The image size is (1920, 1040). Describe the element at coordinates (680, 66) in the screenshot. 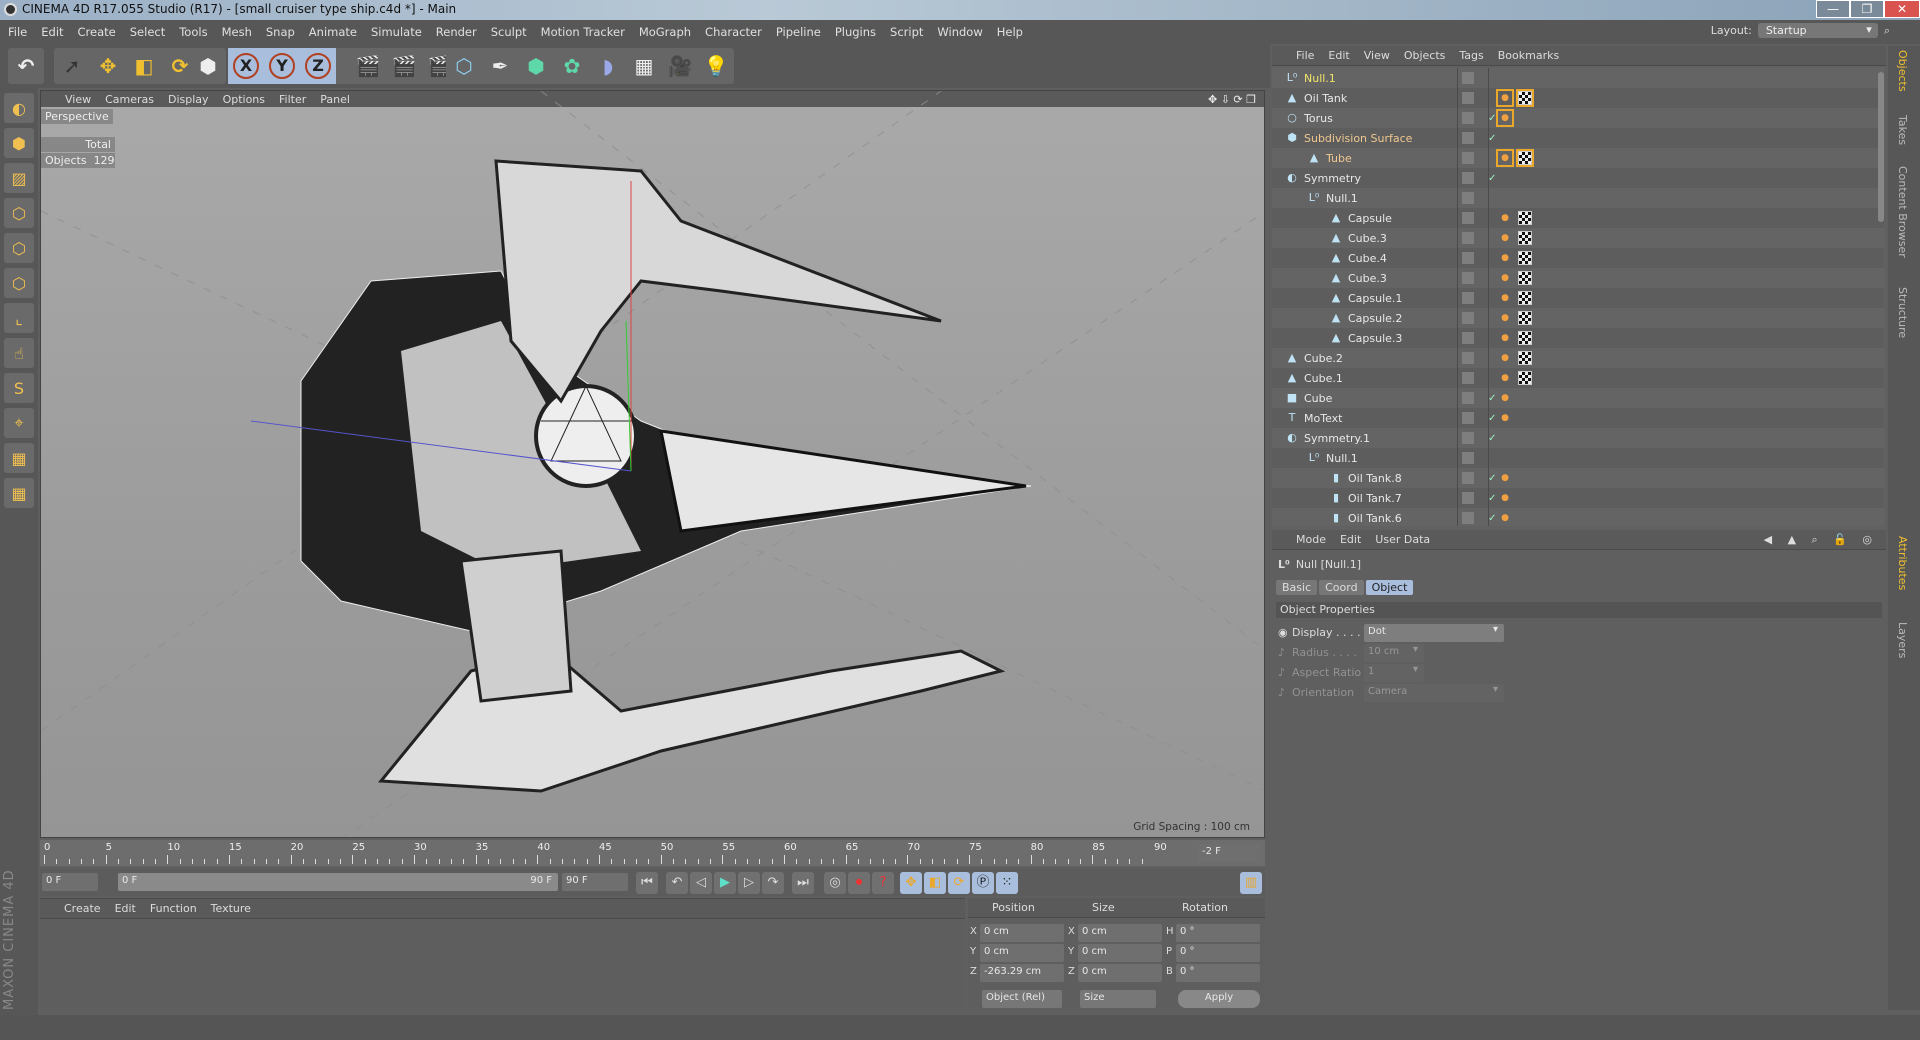

I see `camera-button: 🎥` at that location.